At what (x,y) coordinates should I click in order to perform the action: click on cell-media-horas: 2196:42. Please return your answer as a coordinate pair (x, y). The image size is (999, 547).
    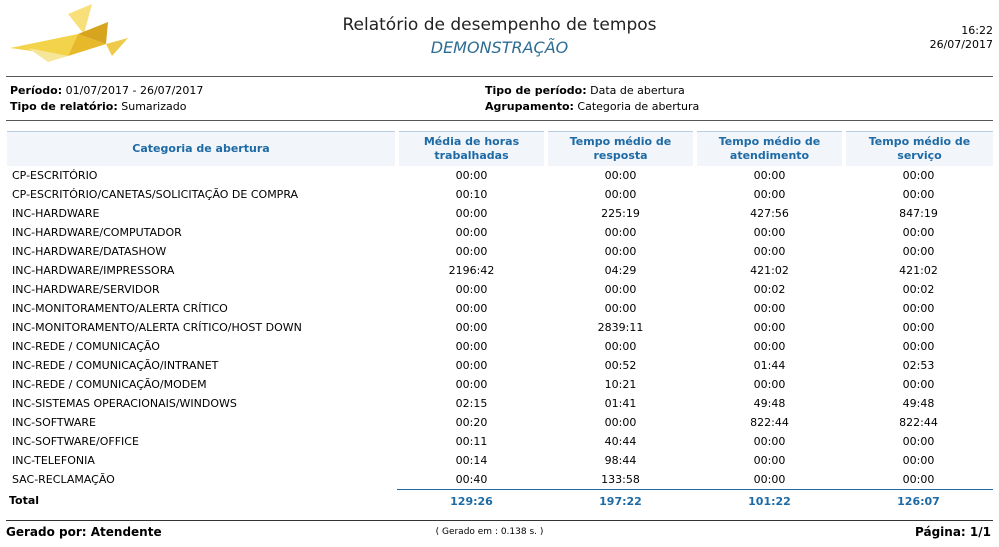
    Looking at the image, I should click on (471, 270).